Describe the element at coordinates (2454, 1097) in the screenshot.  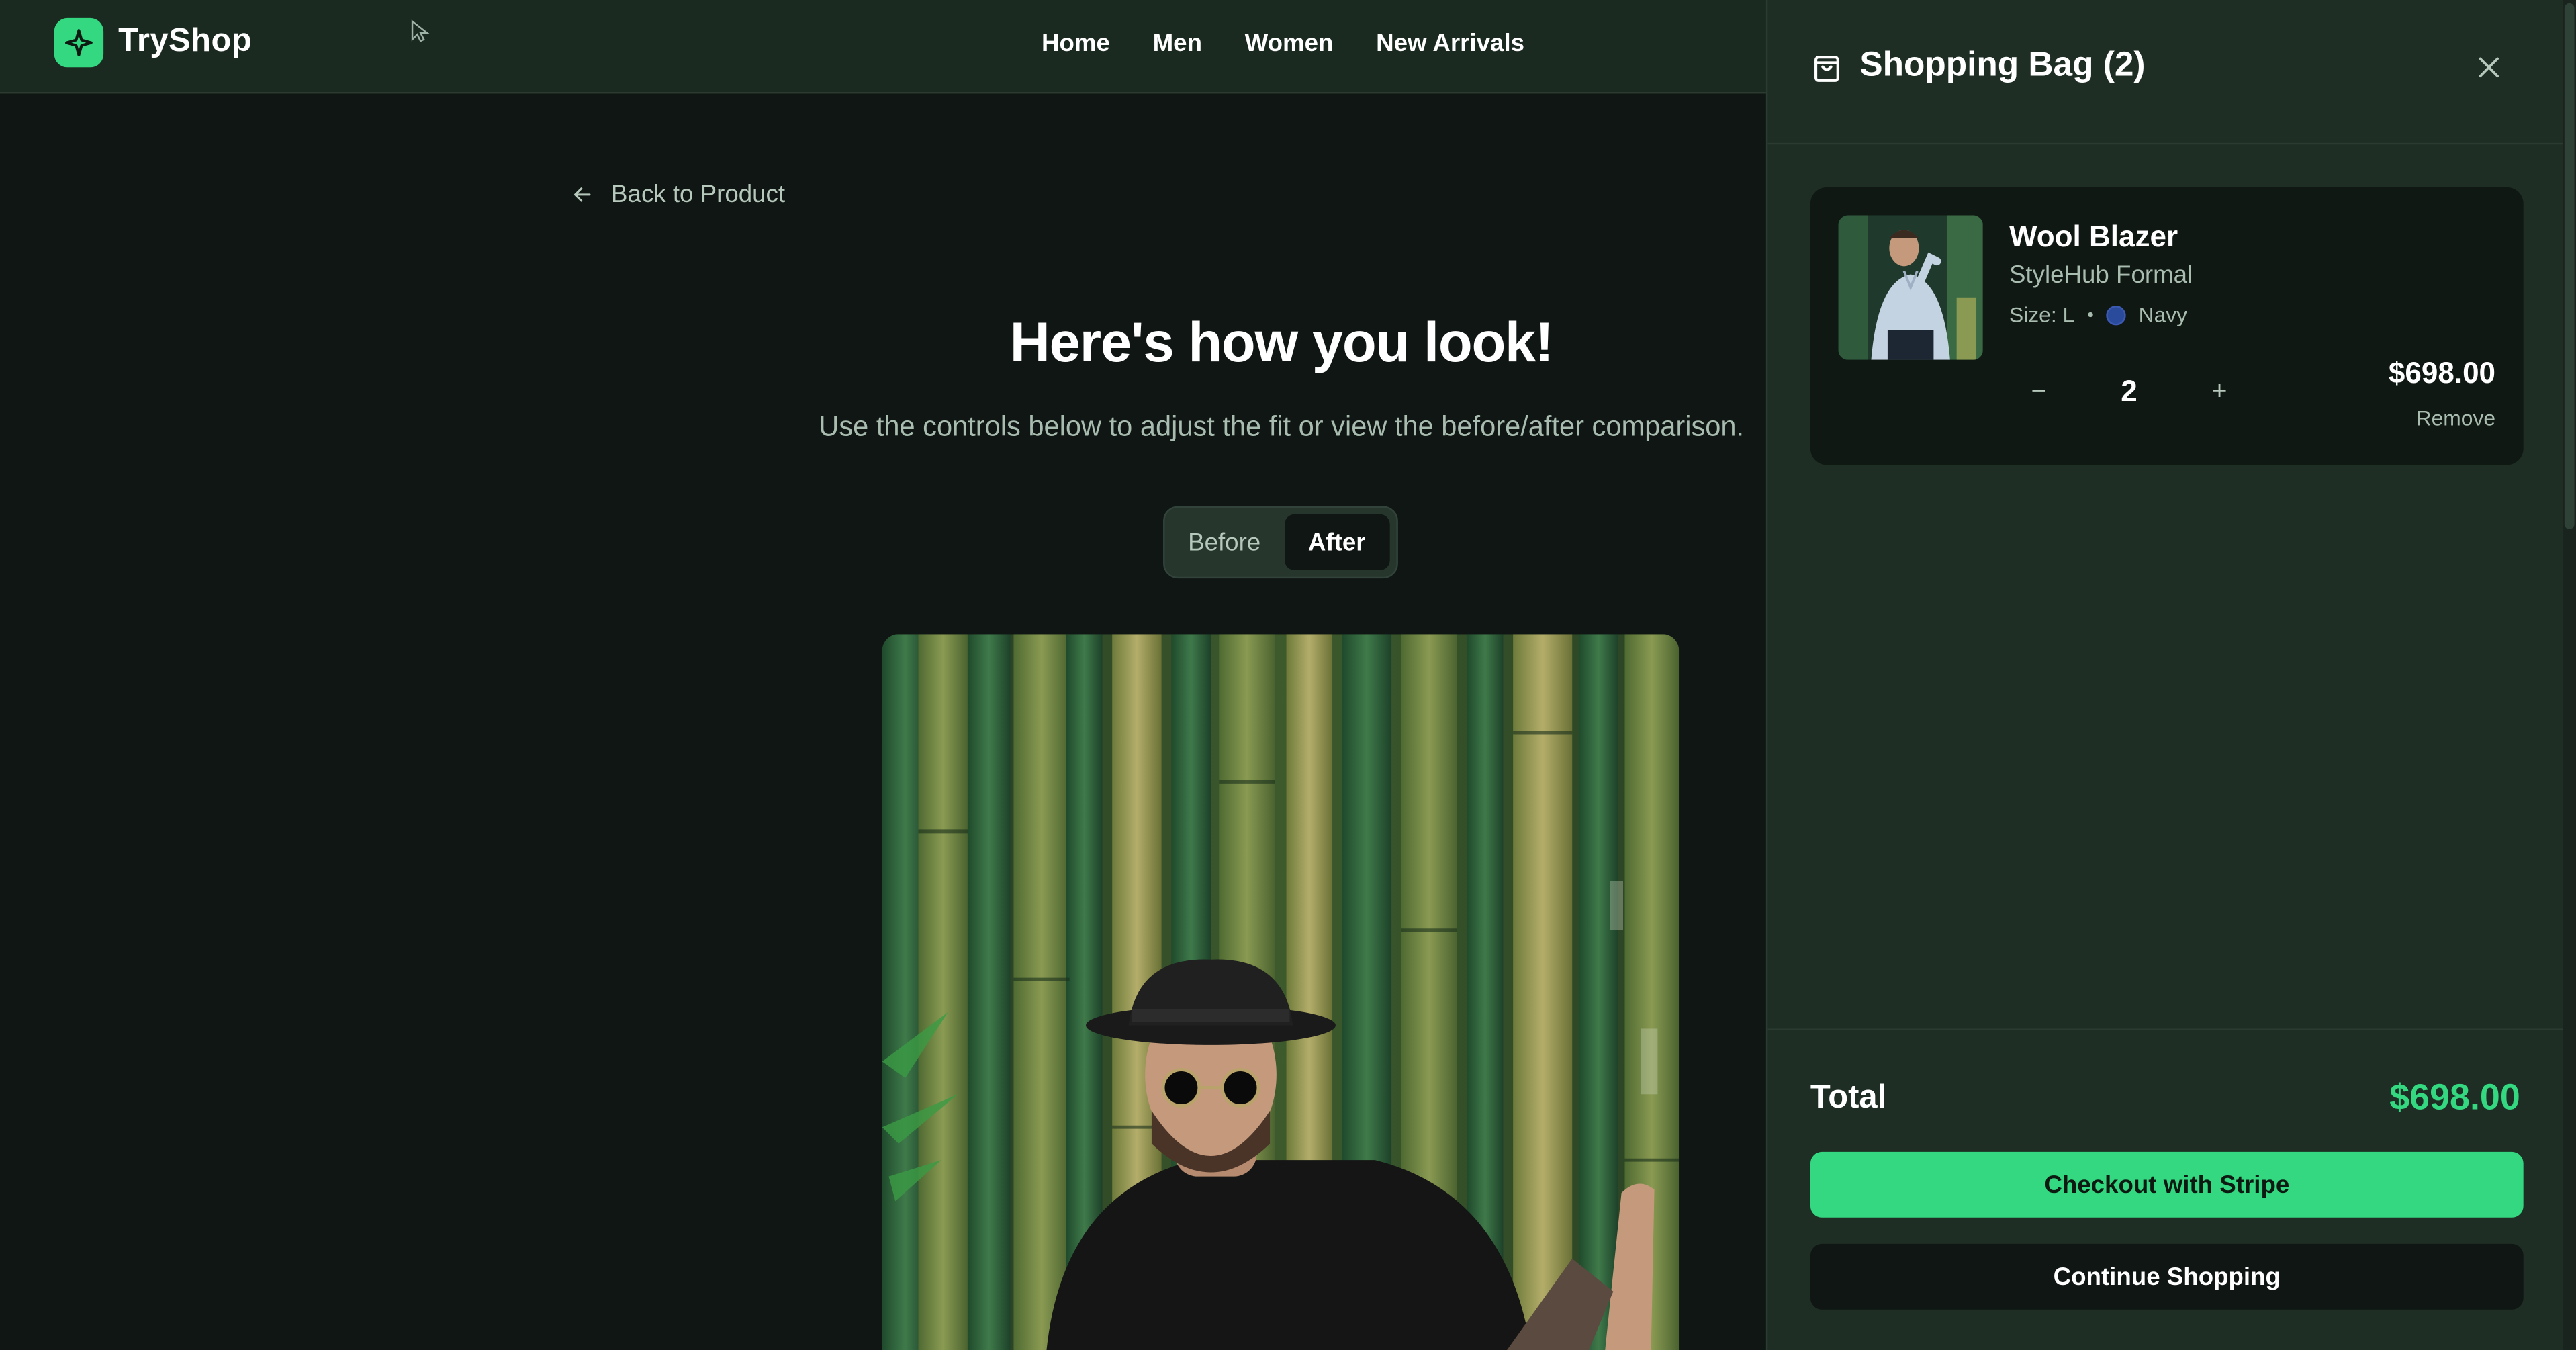
I see `total-value: $698.00` at that location.